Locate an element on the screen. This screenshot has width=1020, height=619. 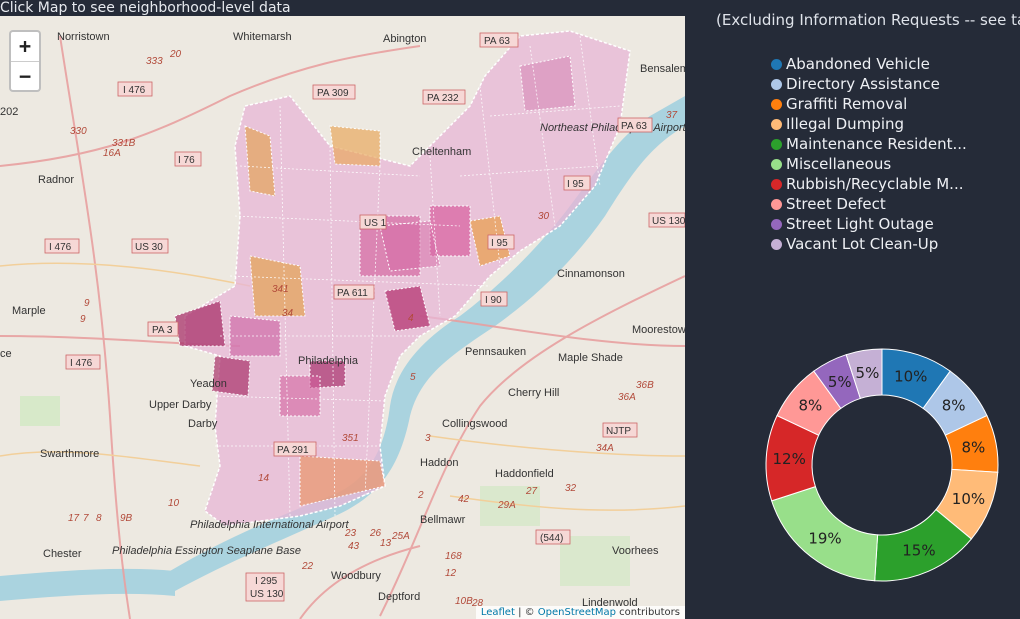
svg-text: 5 is located at coordinates (413, 377).